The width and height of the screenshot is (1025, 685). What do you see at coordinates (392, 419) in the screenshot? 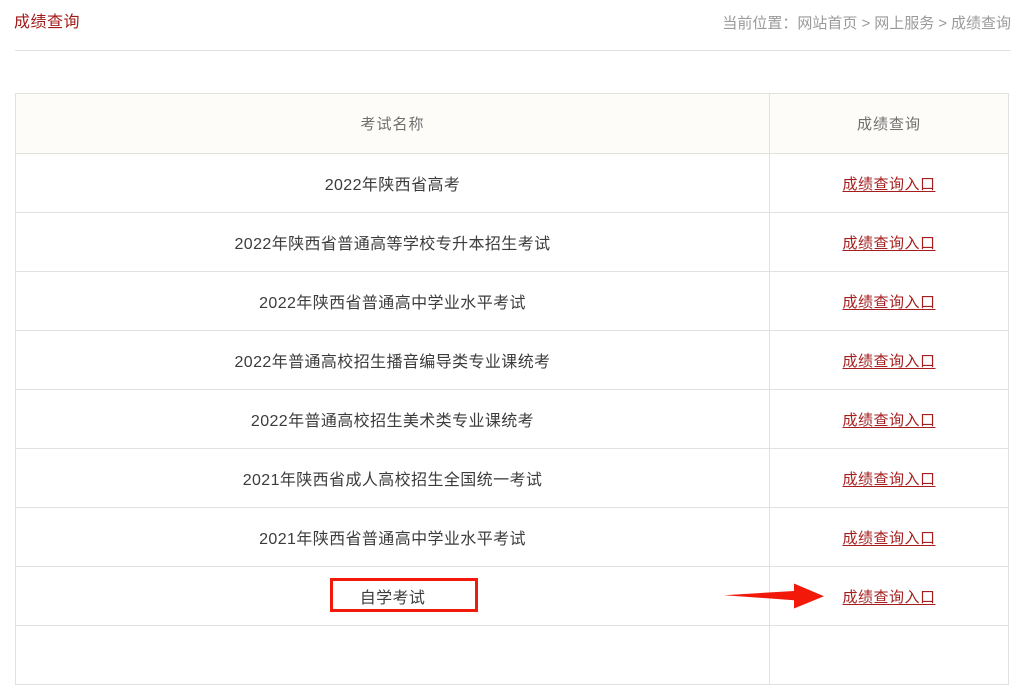
I see `exam-name-cell: 2022年普通高校招生美术类专业课统考` at bounding box center [392, 419].